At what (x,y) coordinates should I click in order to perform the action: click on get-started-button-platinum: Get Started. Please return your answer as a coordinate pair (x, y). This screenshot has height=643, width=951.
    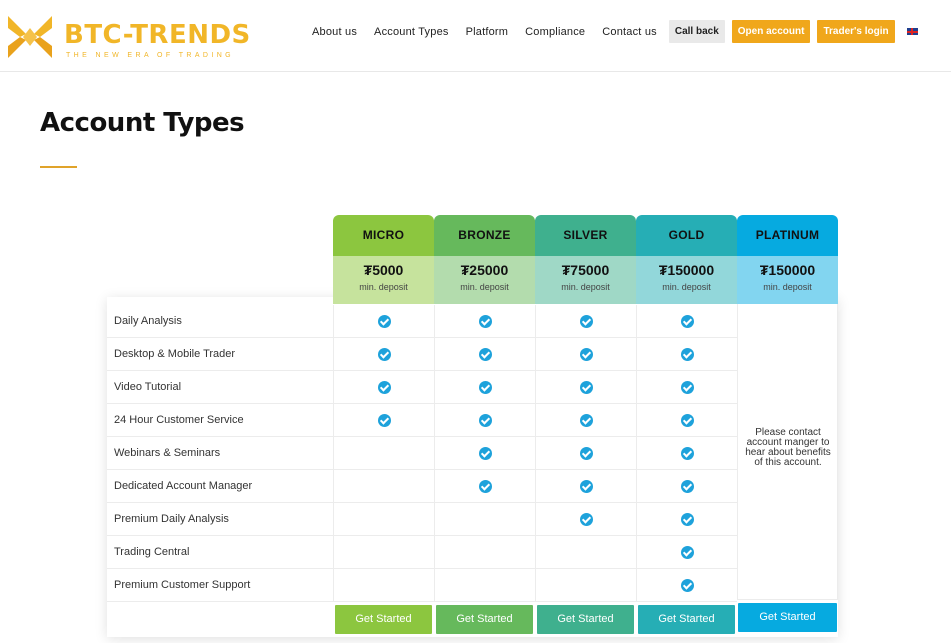
    Looking at the image, I should click on (787, 617).